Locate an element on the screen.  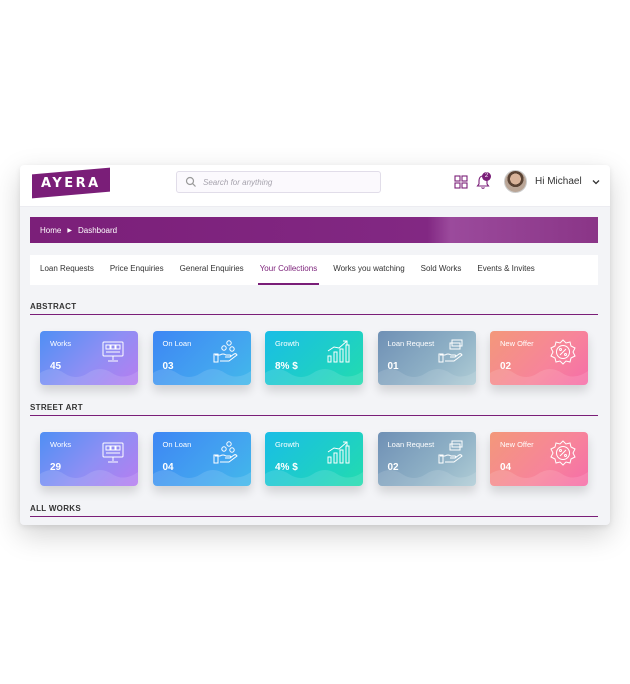
card-works: Works 29 is located at coordinates (89, 459).